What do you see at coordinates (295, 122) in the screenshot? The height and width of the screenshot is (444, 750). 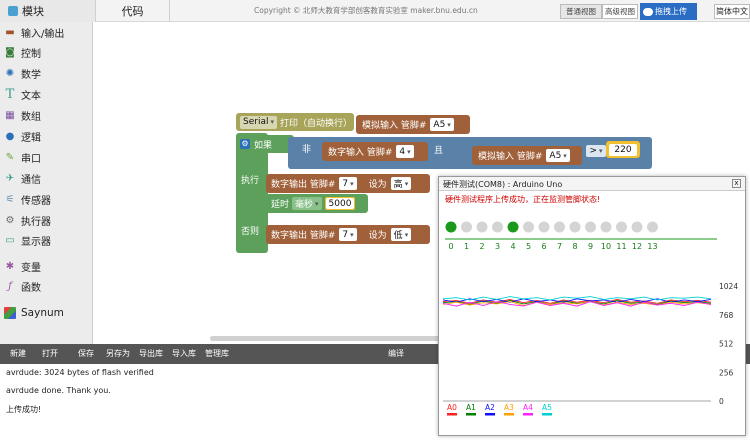 I see `serial-print-block: Serial 打印（自动换行）` at bounding box center [295, 122].